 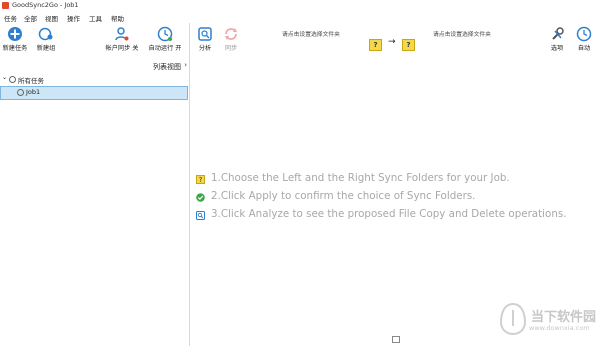 I want to click on left-folder-box: ?, so click(x=375, y=45).